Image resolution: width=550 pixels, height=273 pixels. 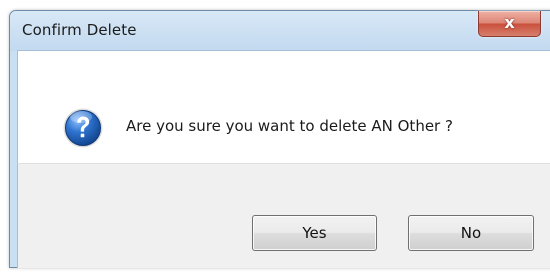 I want to click on close-button: x, so click(x=509, y=24).